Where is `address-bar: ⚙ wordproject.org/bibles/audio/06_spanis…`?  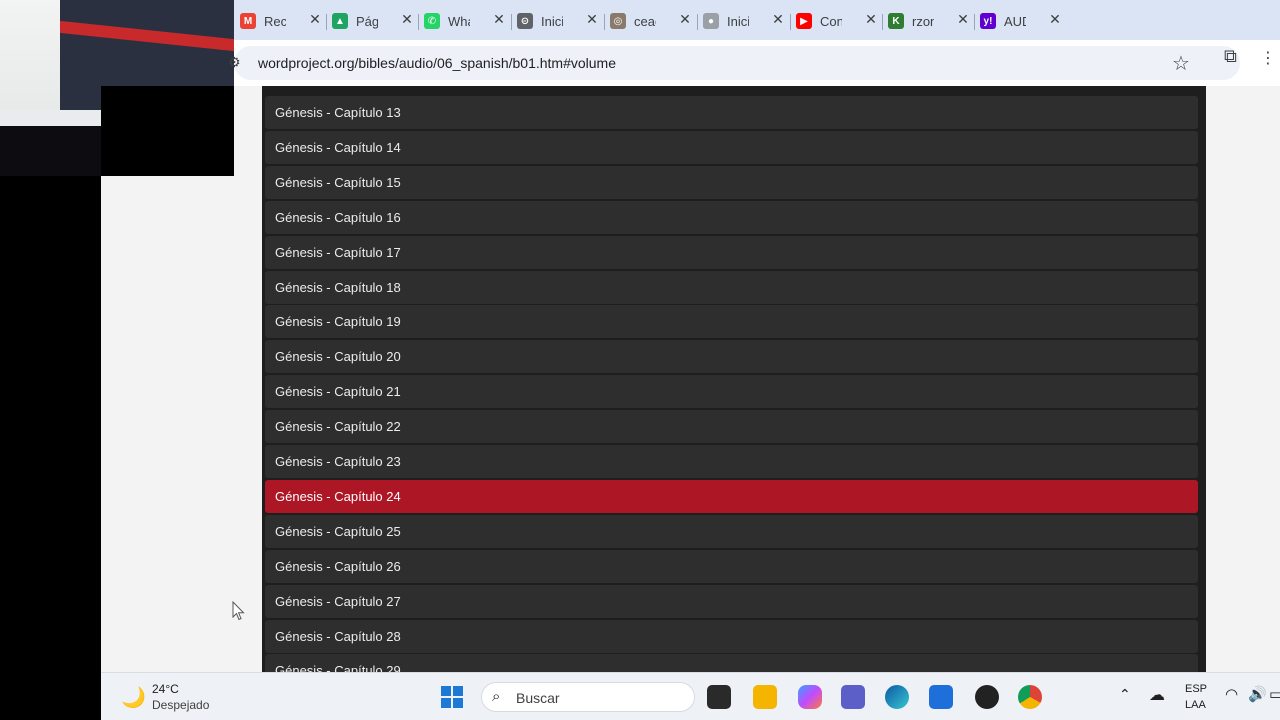
address-bar: ⚙ wordproject.org/bibles/audio/06_spanis… is located at coordinates (734, 63).